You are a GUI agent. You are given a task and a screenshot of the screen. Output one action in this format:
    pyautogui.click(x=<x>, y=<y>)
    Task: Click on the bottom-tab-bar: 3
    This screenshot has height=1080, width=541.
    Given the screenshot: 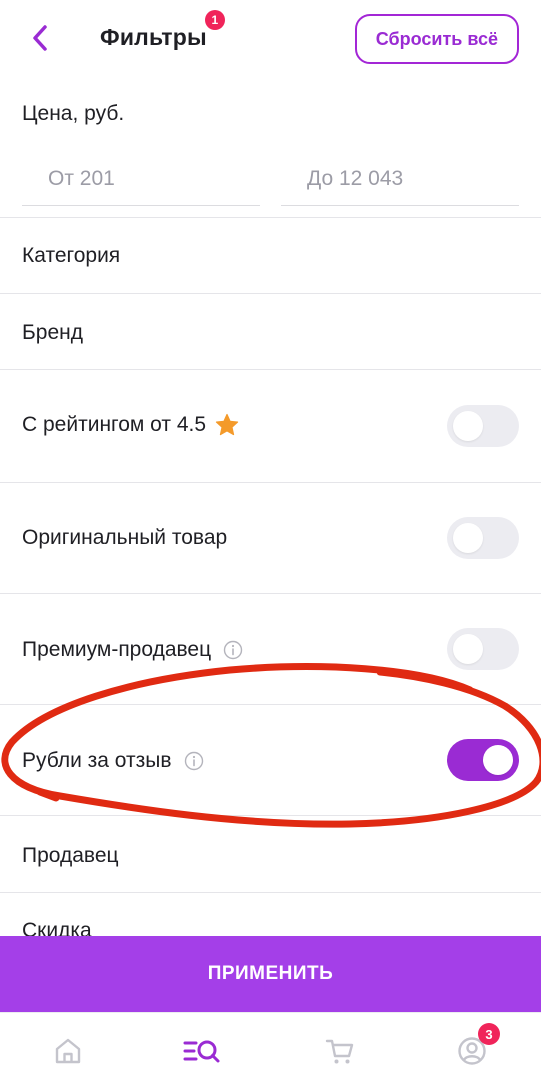 What is the action you would take?
    pyautogui.click(x=270, y=1046)
    